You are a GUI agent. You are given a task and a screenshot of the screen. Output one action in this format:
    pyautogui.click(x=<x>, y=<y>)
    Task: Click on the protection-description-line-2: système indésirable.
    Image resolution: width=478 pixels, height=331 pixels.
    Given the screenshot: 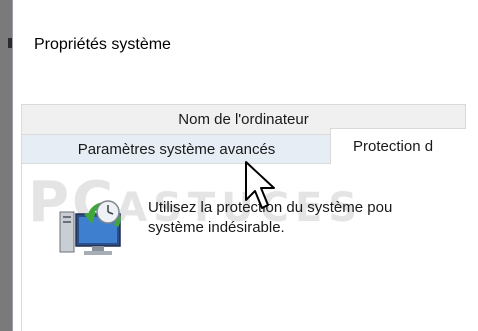 What is the action you would take?
    pyautogui.click(x=216, y=227)
    